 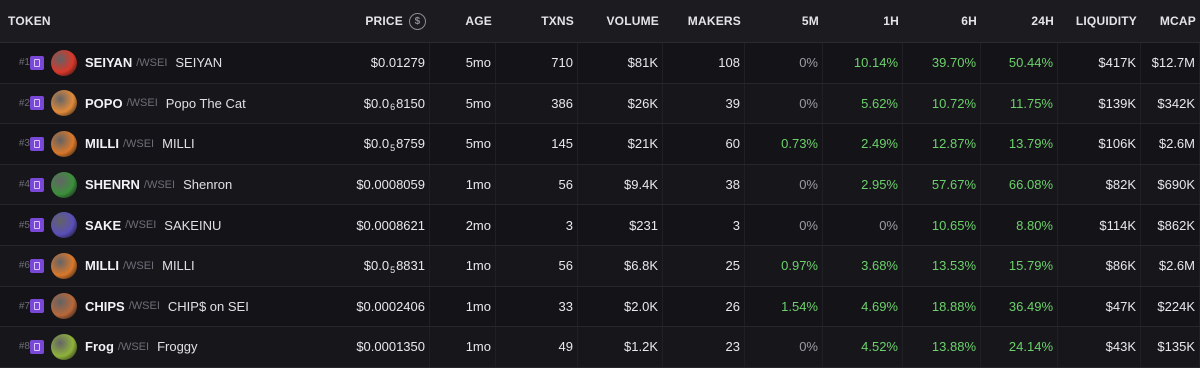 What do you see at coordinates (1170, 21) in the screenshot?
I see `col-mcap: MCAP` at bounding box center [1170, 21].